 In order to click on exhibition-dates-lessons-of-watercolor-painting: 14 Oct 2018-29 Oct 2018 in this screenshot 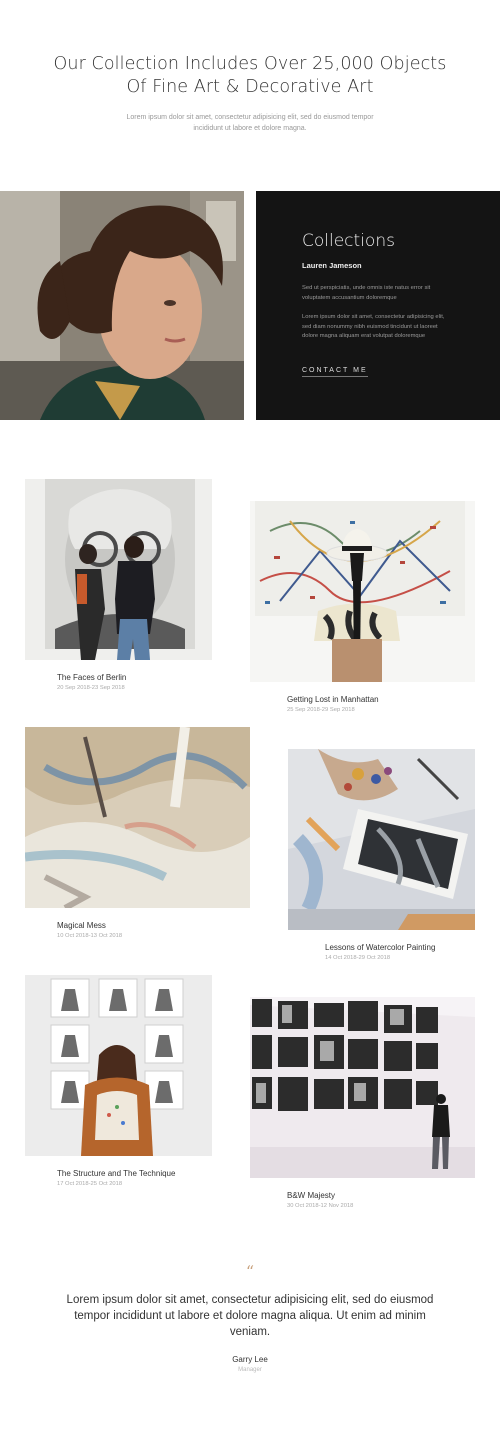, I will do `click(358, 958)`.